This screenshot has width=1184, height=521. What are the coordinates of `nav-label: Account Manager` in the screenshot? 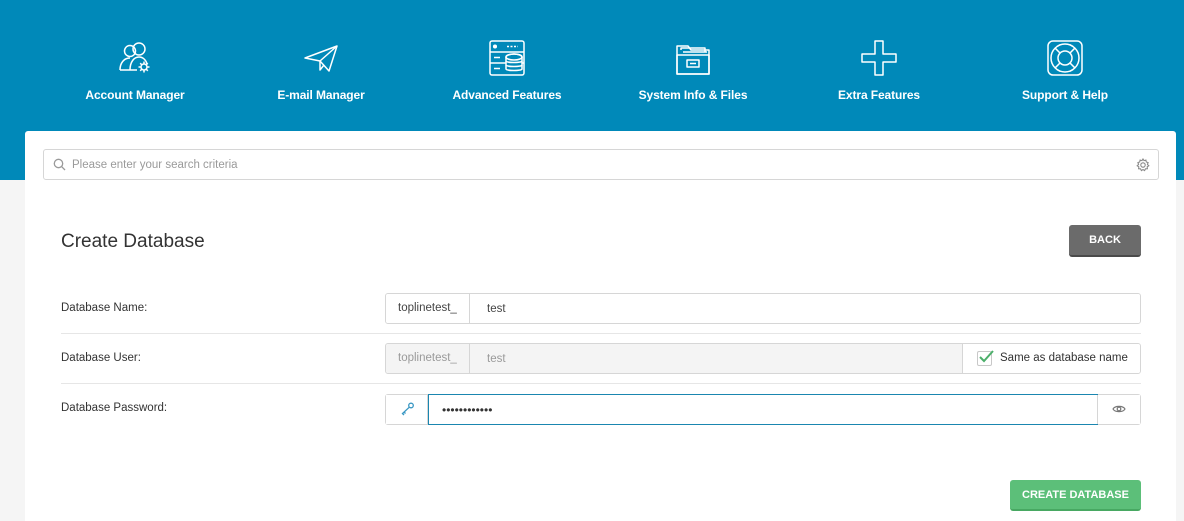 It's located at (135, 95).